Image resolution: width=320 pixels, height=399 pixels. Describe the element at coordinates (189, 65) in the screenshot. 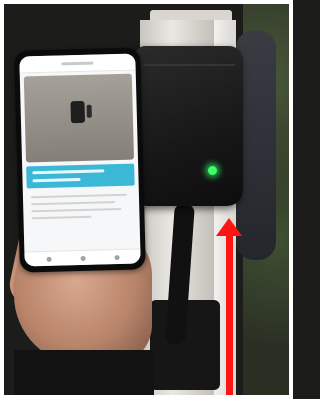

I see `unit-ridge` at that location.